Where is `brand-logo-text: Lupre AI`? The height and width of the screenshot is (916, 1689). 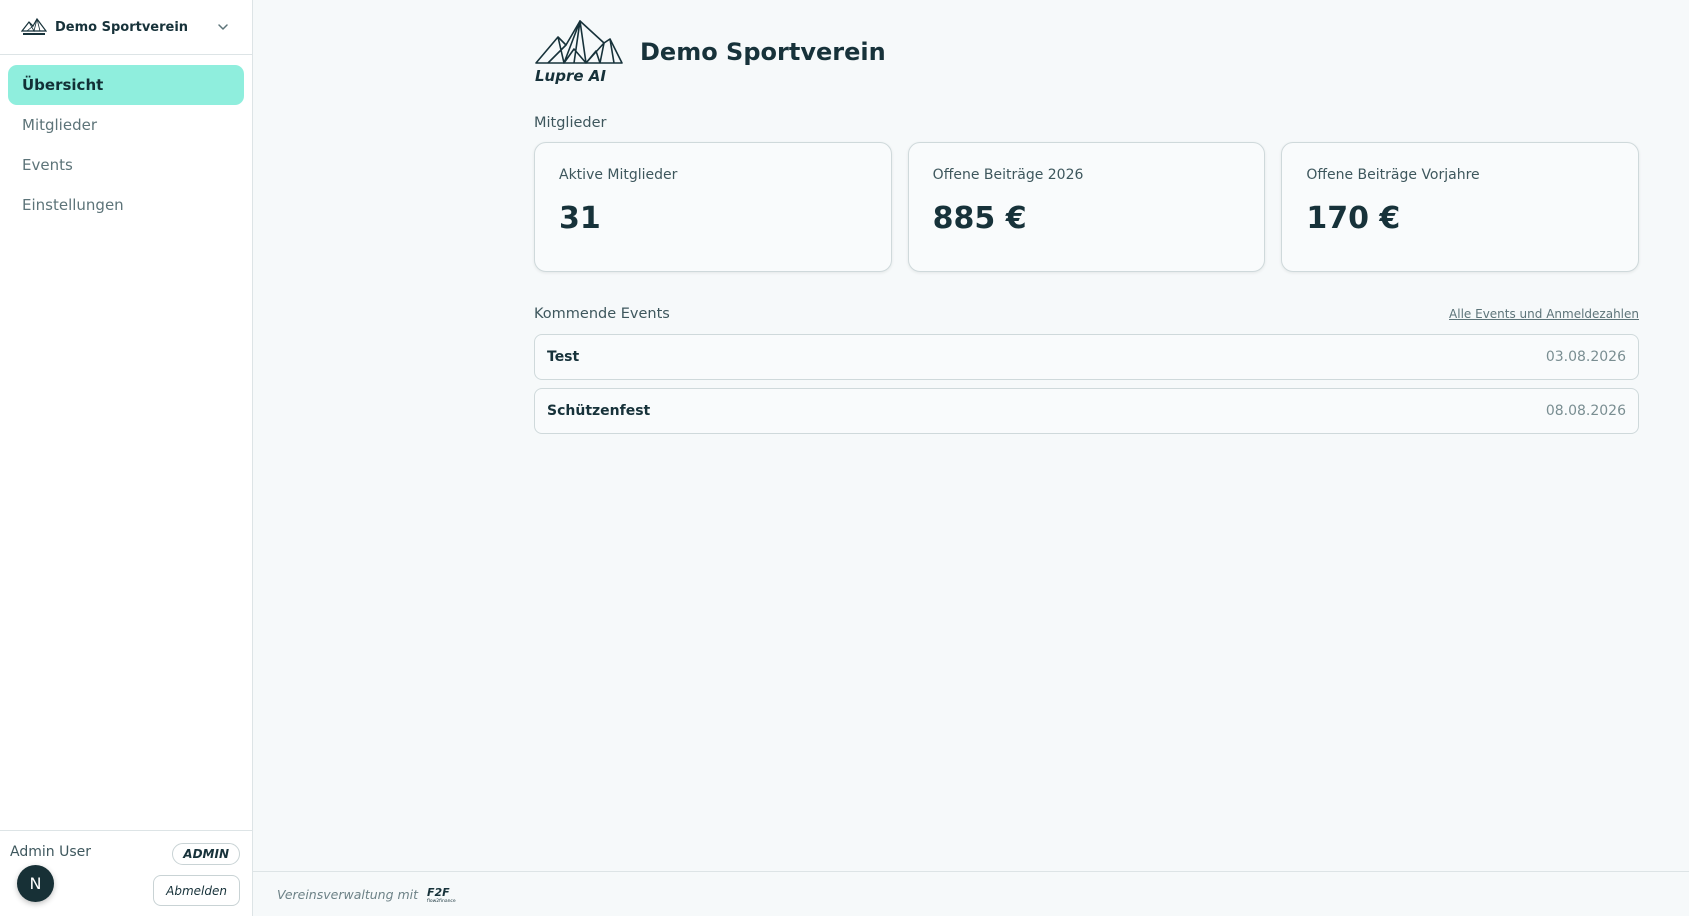 brand-logo-text: Lupre AI is located at coordinates (570, 76).